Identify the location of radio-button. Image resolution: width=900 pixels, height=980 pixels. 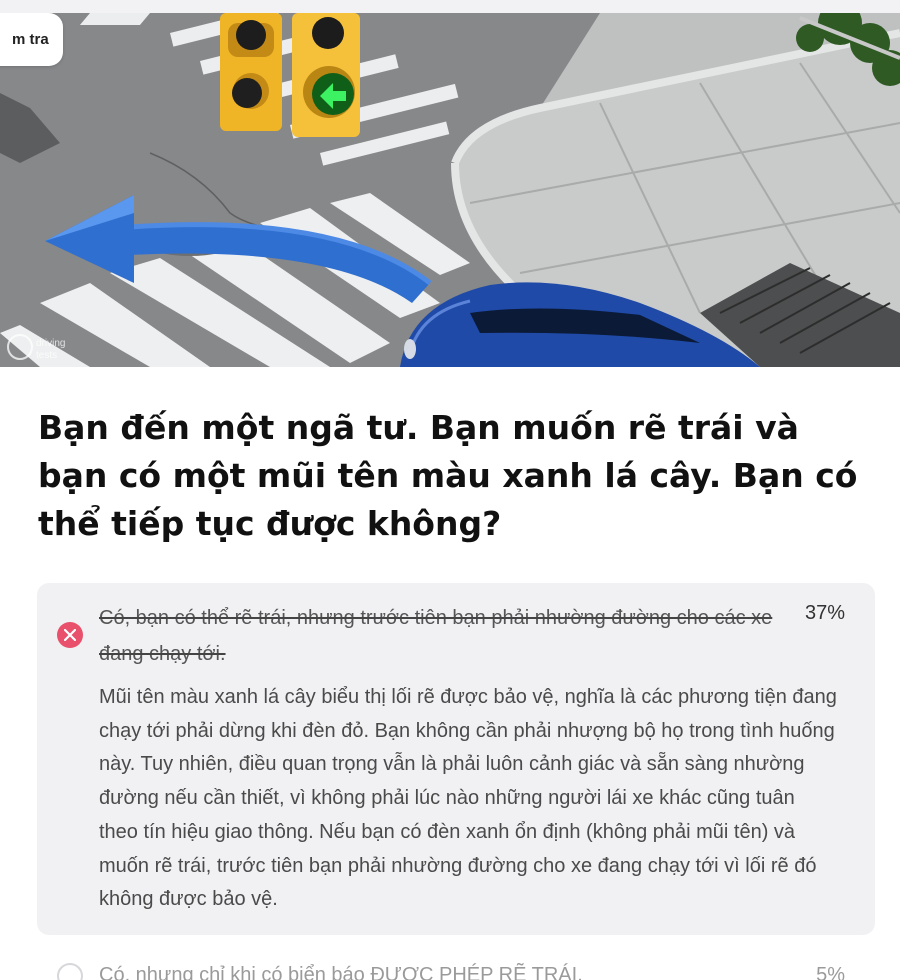
(70, 971).